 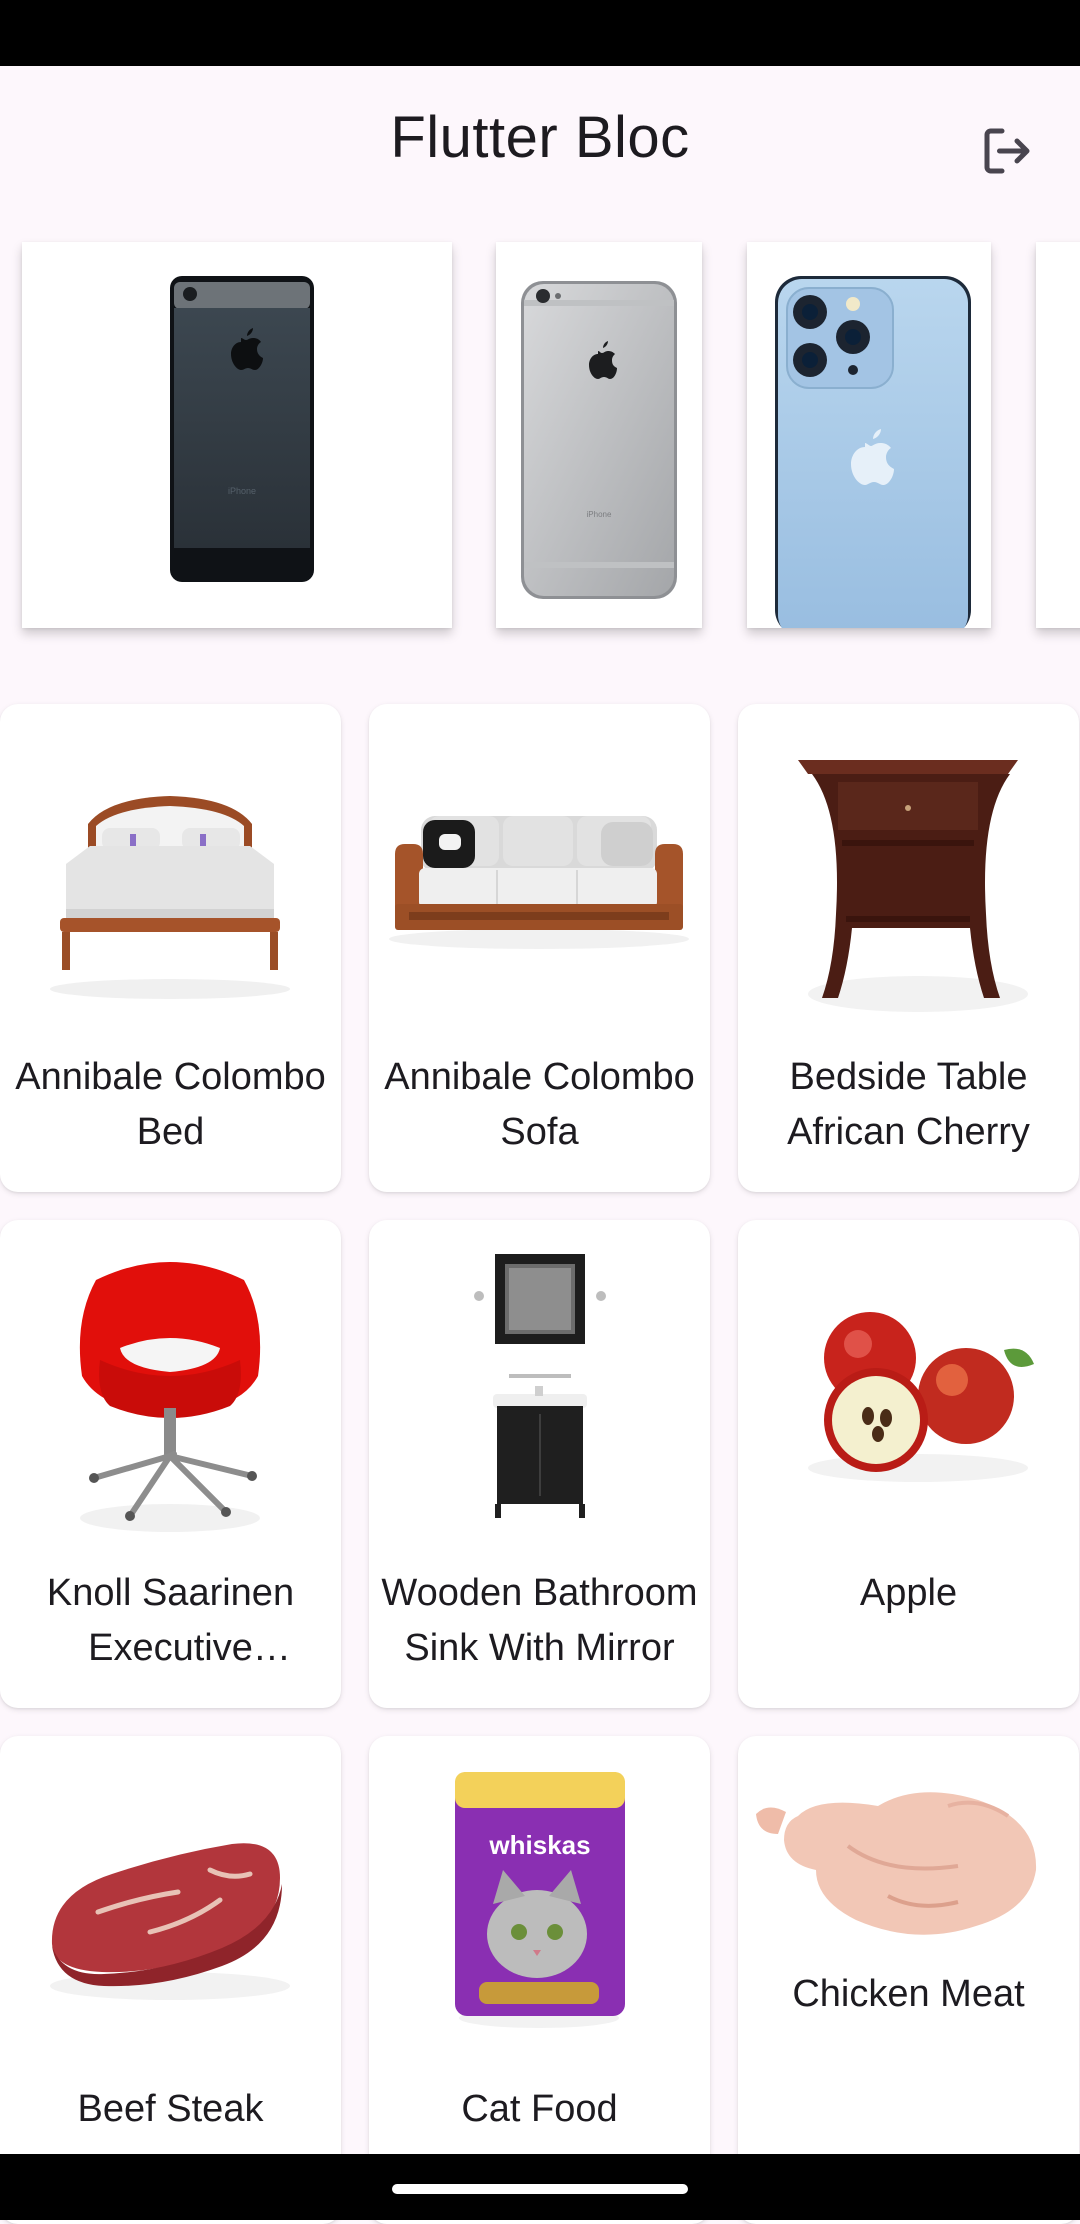 I want to click on svg-text: whiskas, so click(x=539, y=1845).